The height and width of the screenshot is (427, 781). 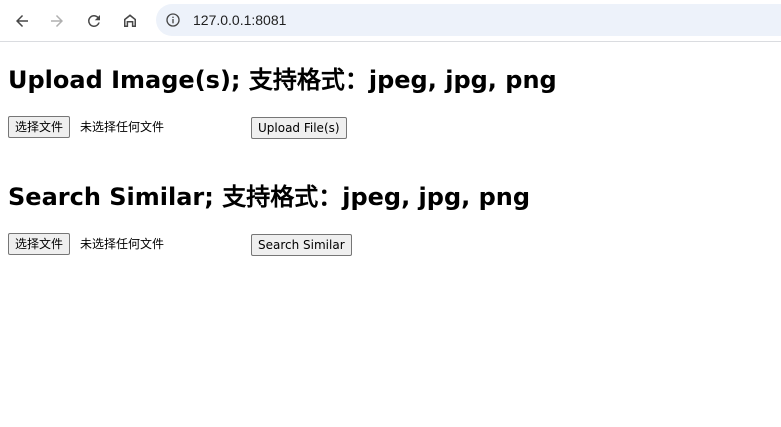 I want to click on search-title: Search Similar; 支持格式：jpeg, jpg, png, so click(x=269, y=197).